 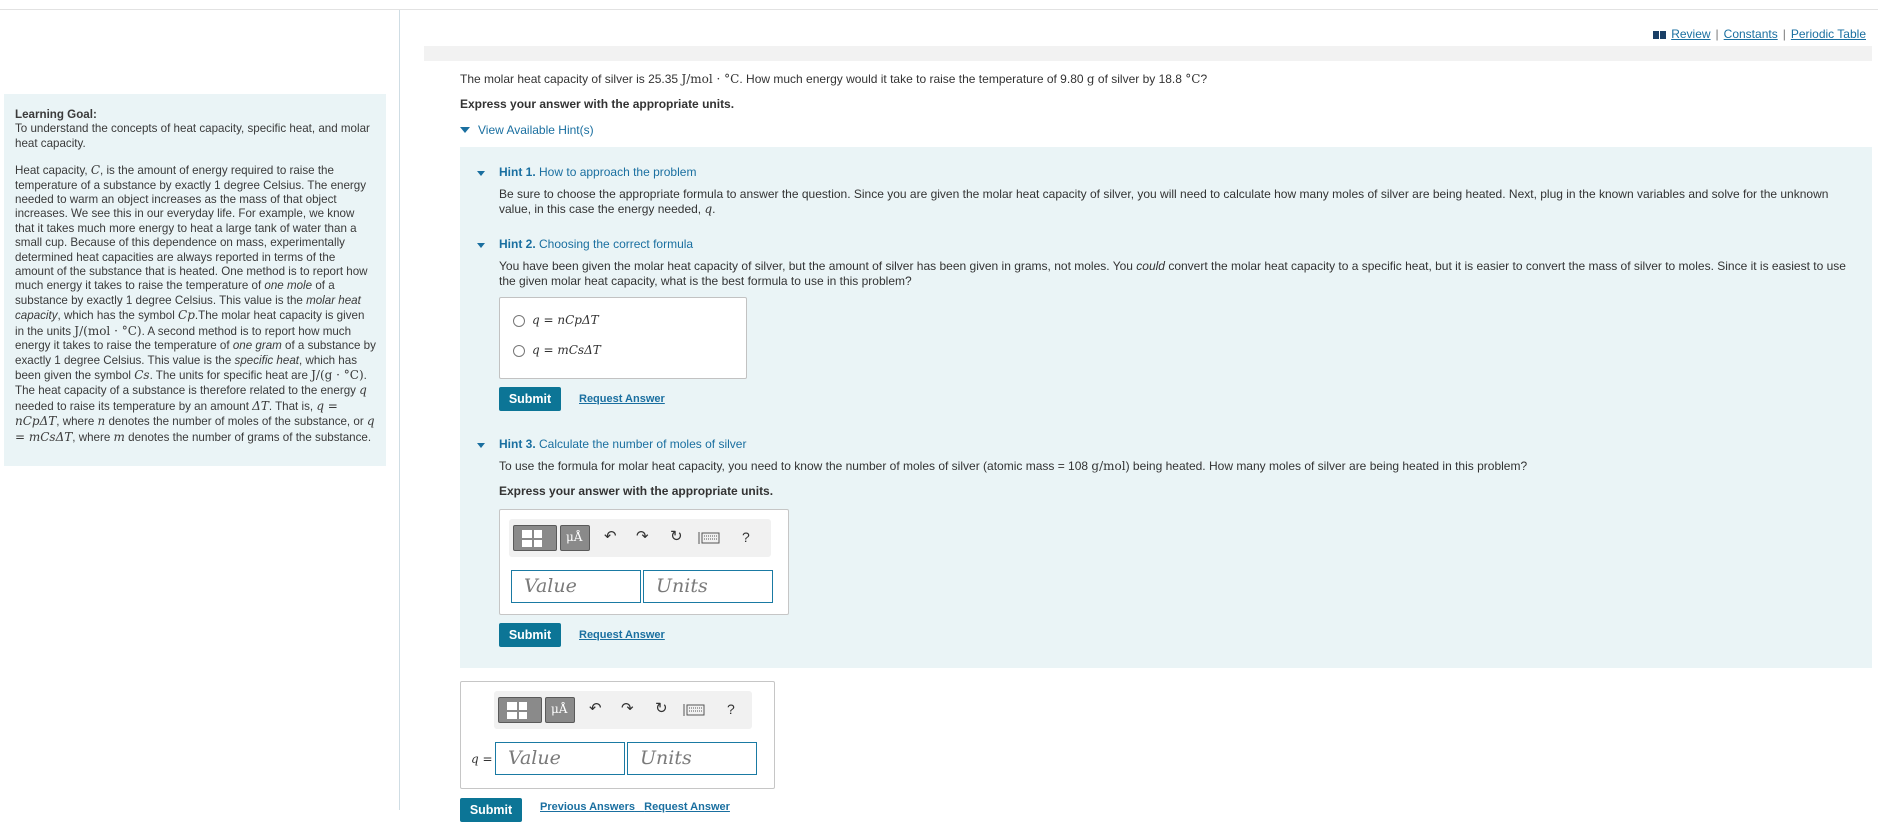 I want to click on hint2-header: Hint 2. Choosing the correct formula, so click(x=596, y=244).